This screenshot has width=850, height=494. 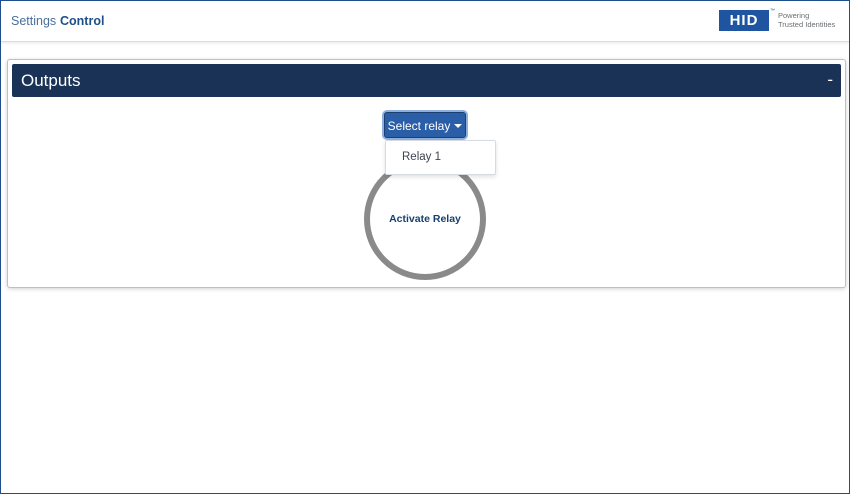 What do you see at coordinates (744, 20) in the screenshot?
I see `logo-mark: HID` at bounding box center [744, 20].